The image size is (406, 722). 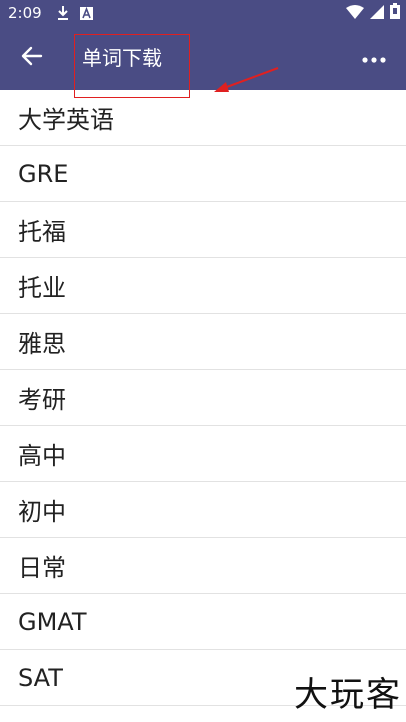 What do you see at coordinates (203, 286) in the screenshot?
I see `list-item-toeic: 托业` at bounding box center [203, 286].